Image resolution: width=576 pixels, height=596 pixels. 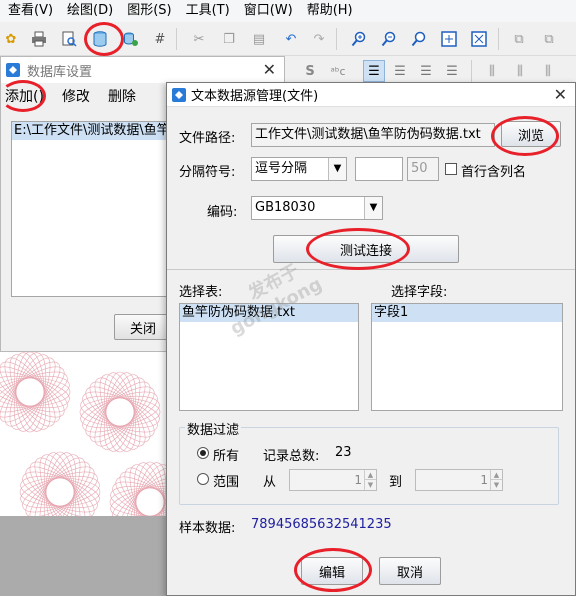 I want to click on menu-draw: 绘图(D), so click(x=89, y=11).